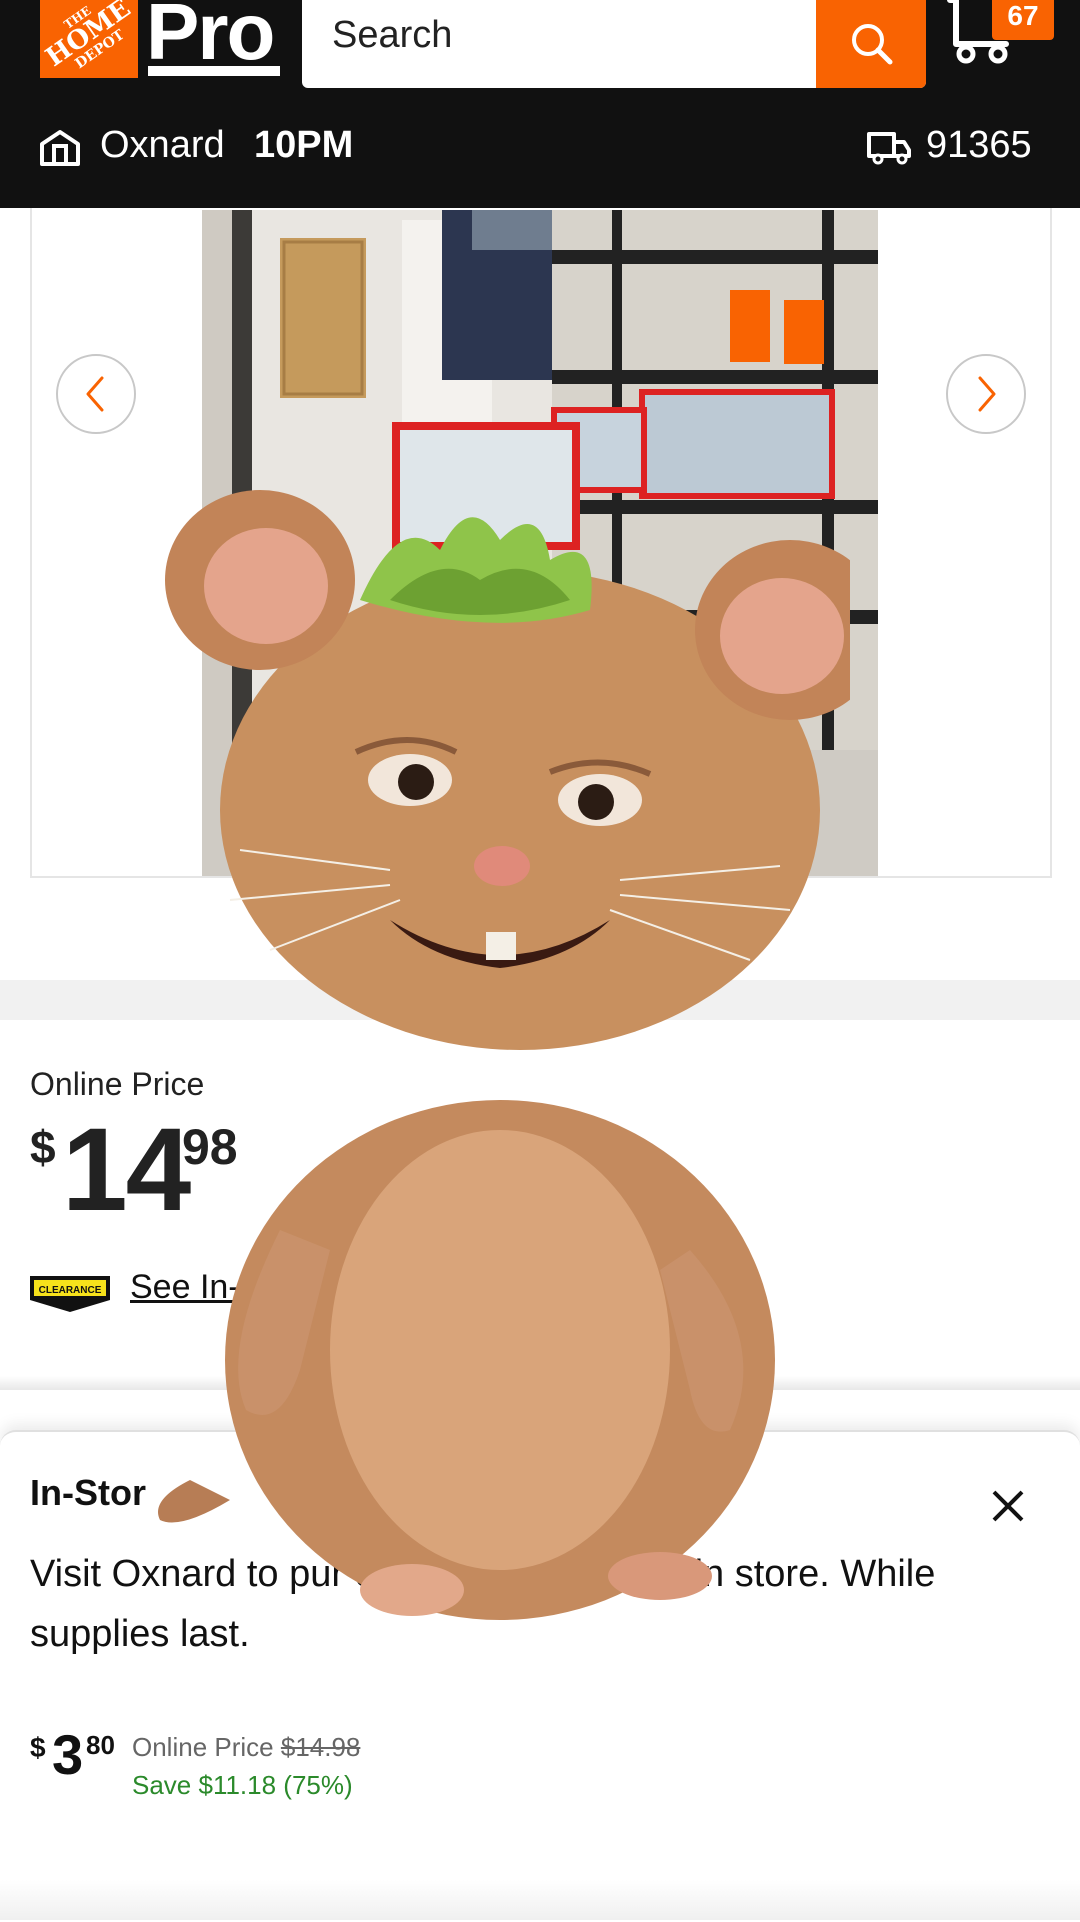 The image size is (1080, 1922). I want to click on chevron-right-icon, so click(987, 394).